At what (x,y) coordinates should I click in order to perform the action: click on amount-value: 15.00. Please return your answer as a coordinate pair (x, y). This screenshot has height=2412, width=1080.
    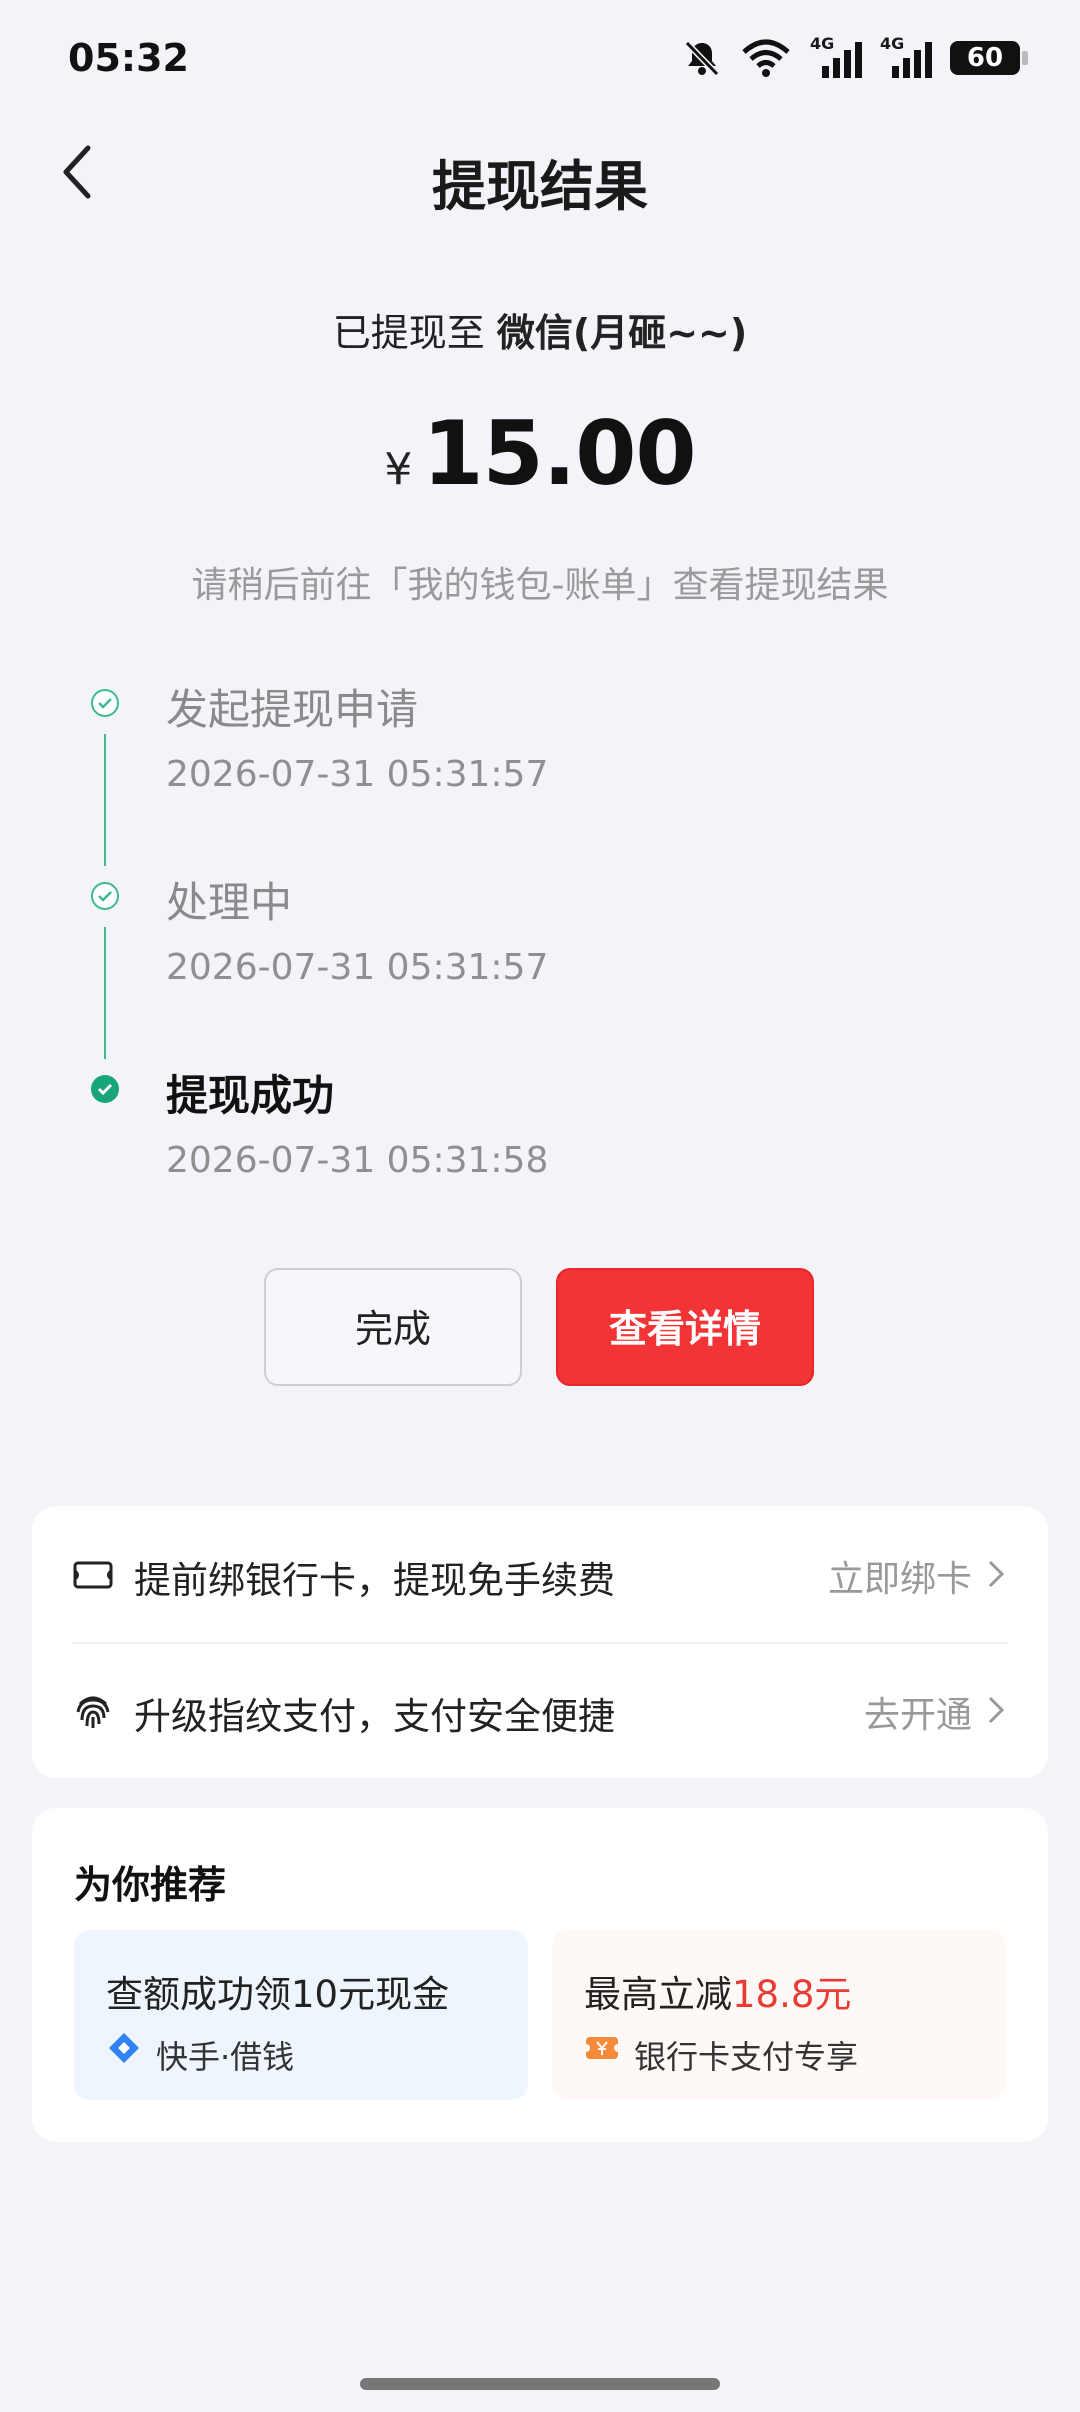
    Looking at the image, I should click on (559, 453).